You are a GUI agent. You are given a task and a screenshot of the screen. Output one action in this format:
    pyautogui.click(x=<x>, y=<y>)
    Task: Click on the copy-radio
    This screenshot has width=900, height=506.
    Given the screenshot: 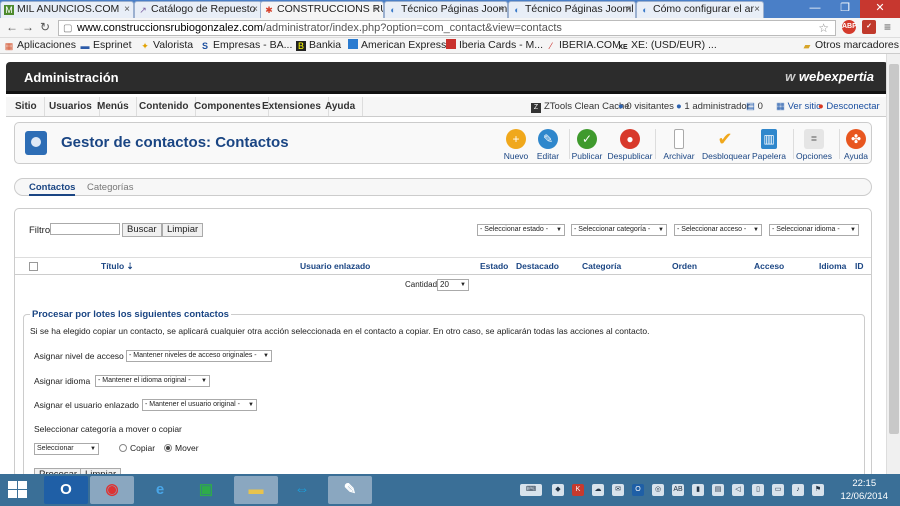 What is the action you would take?
    pyautogui.click(x=123, y=448)
    